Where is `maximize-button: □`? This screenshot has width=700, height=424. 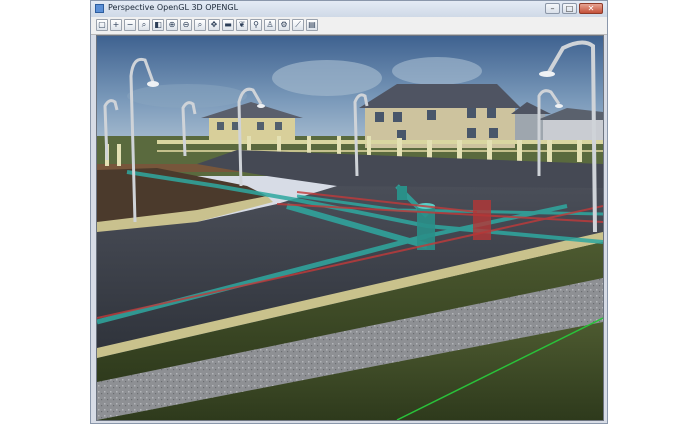 maximize-button: □ is located at coordinates (569, 8).